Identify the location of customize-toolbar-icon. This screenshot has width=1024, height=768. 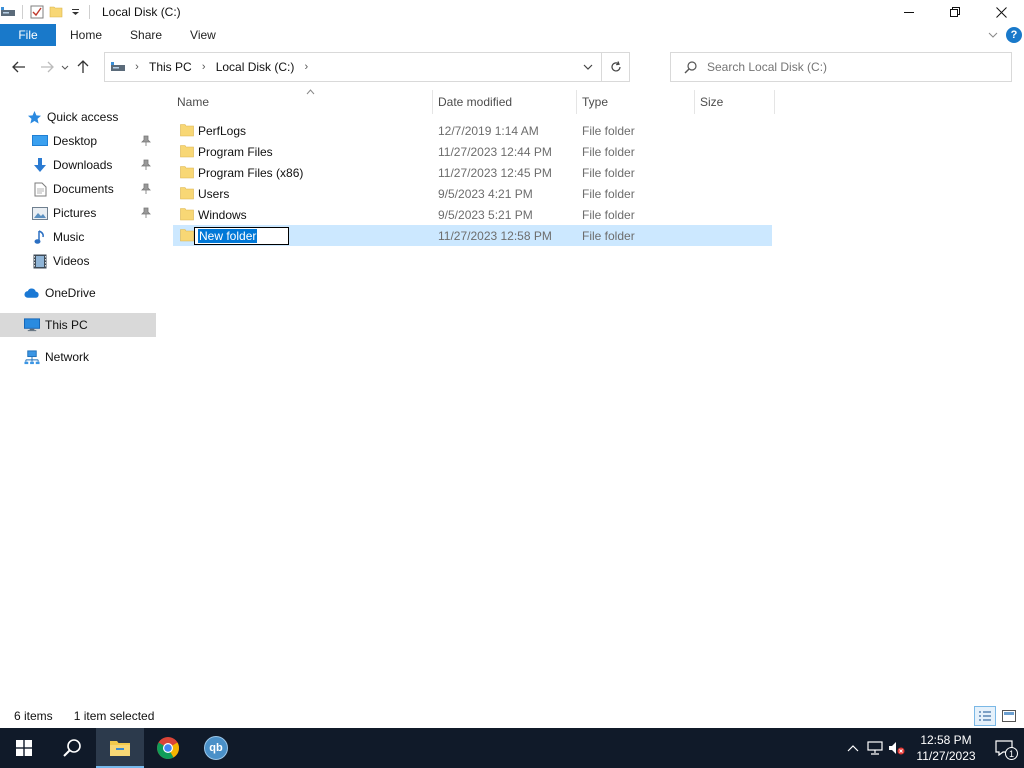
(75, 12).